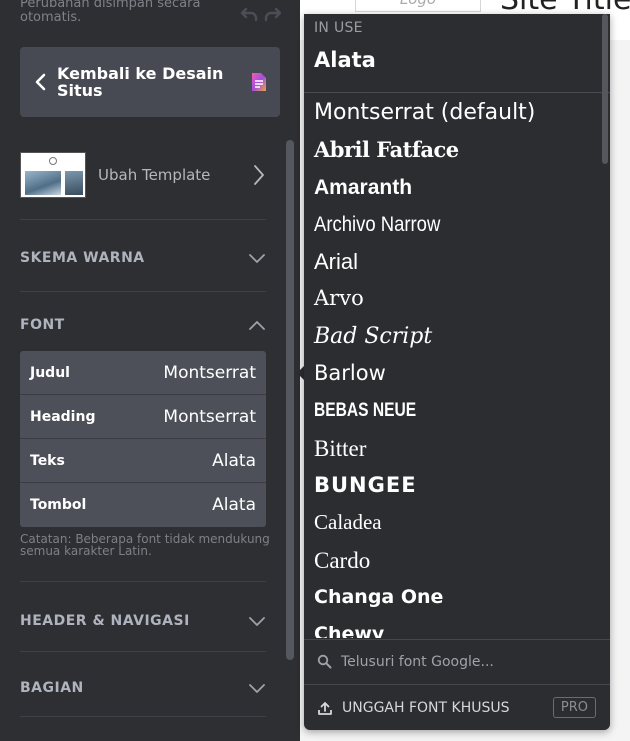 This screenshot has height=741, width=630. What do you see at coordinates (365, 411) in the screenshot?
I see `font-option-label: BEBAS NEUE` at bounding box center [365, 411].